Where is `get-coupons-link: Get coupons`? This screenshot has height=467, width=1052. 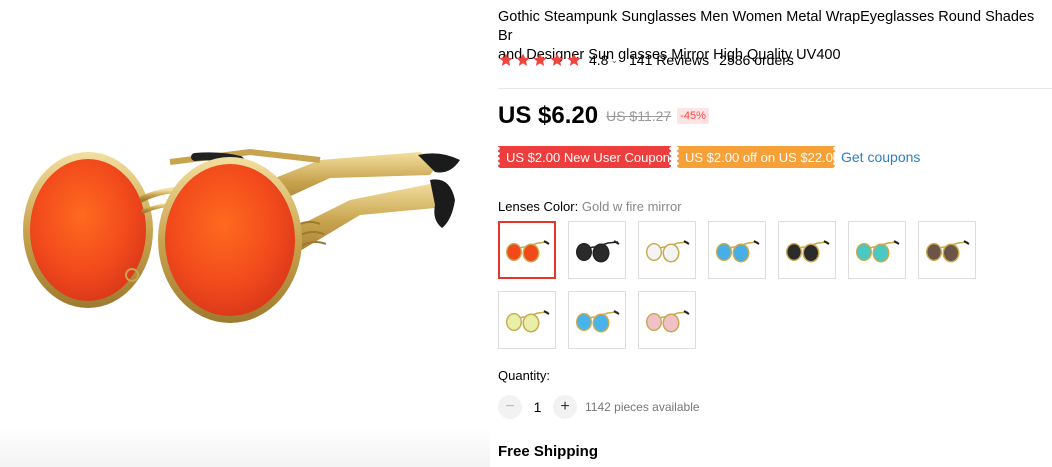
get-coupons-link: Get coupons is located at coordinates (880, 157).